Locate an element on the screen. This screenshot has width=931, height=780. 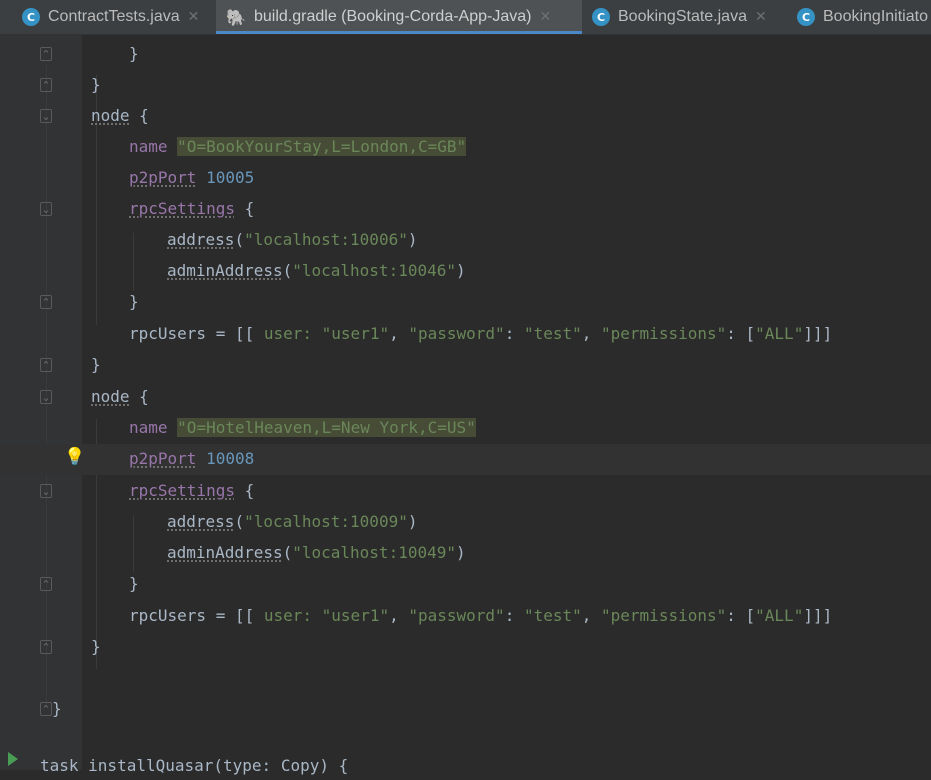
node-name-string: "O=BookYourStay,L=London,C=GB" is located at coordinates (322, 146).